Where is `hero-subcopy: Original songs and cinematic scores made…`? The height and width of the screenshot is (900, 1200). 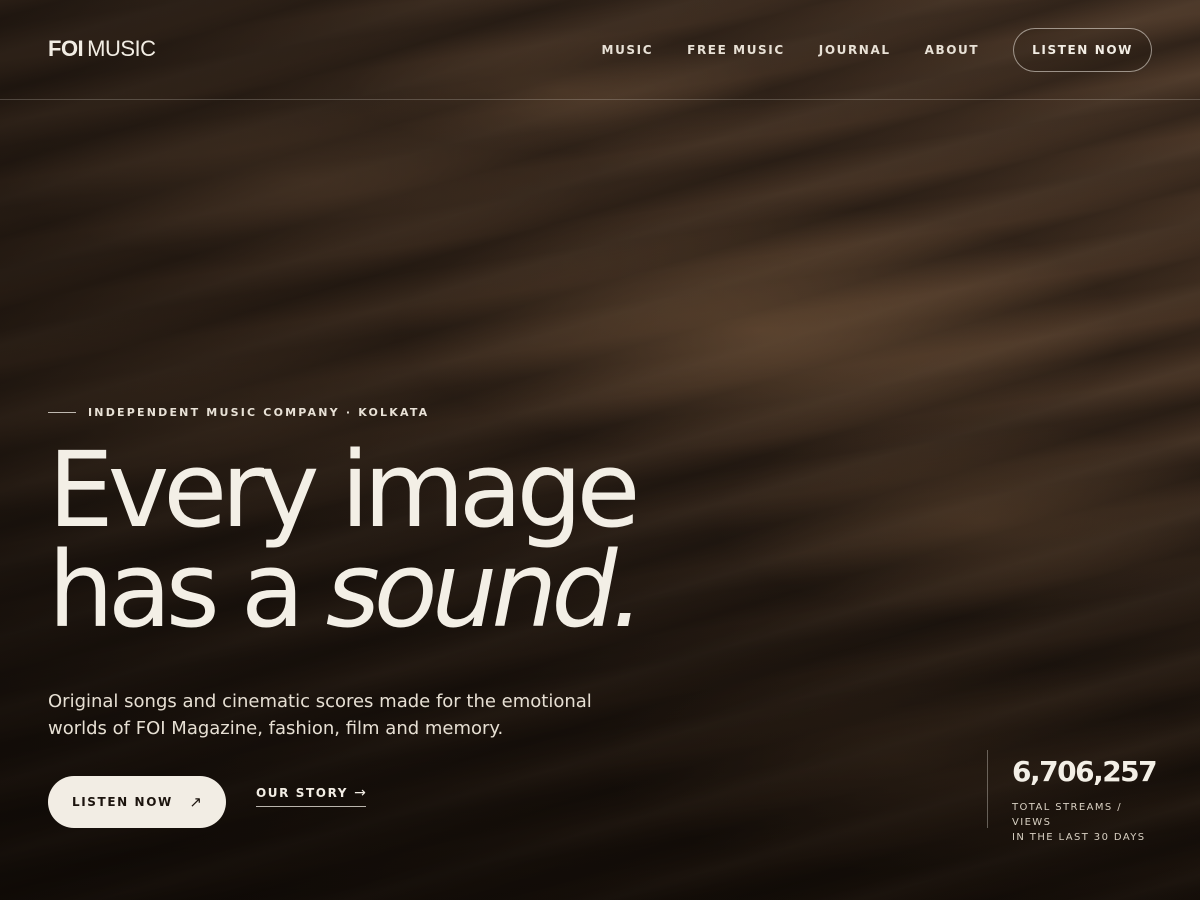 hero-subcopy: Original songs and cinematic scores made… is located at coordinates (320, 715).